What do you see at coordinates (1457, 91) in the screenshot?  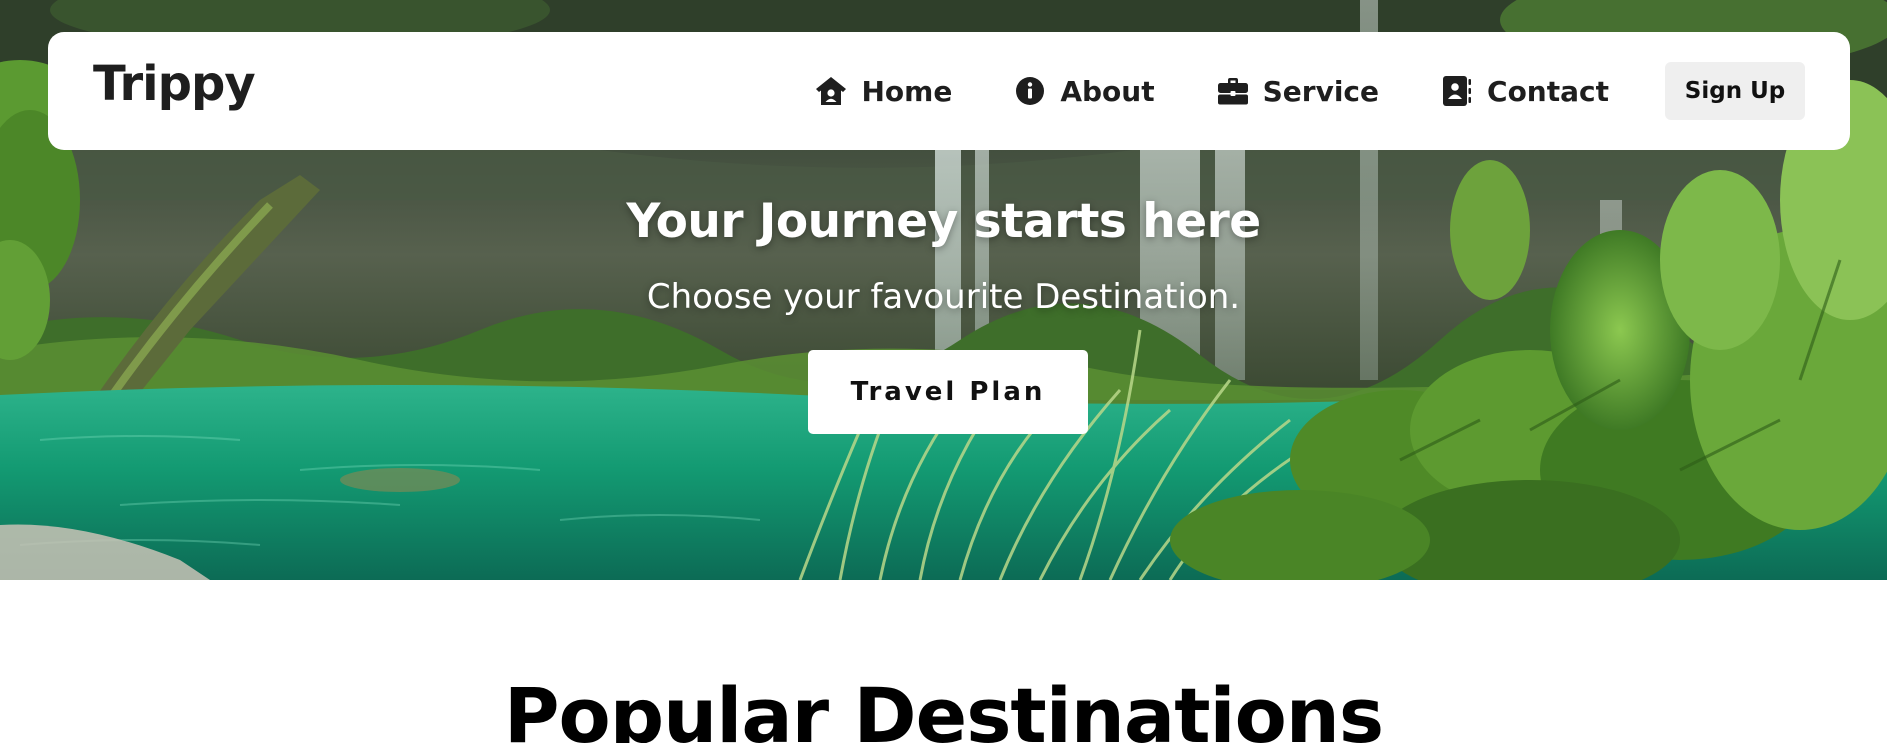 I see `contact-book-icon` at bounding box center [1457, 91].